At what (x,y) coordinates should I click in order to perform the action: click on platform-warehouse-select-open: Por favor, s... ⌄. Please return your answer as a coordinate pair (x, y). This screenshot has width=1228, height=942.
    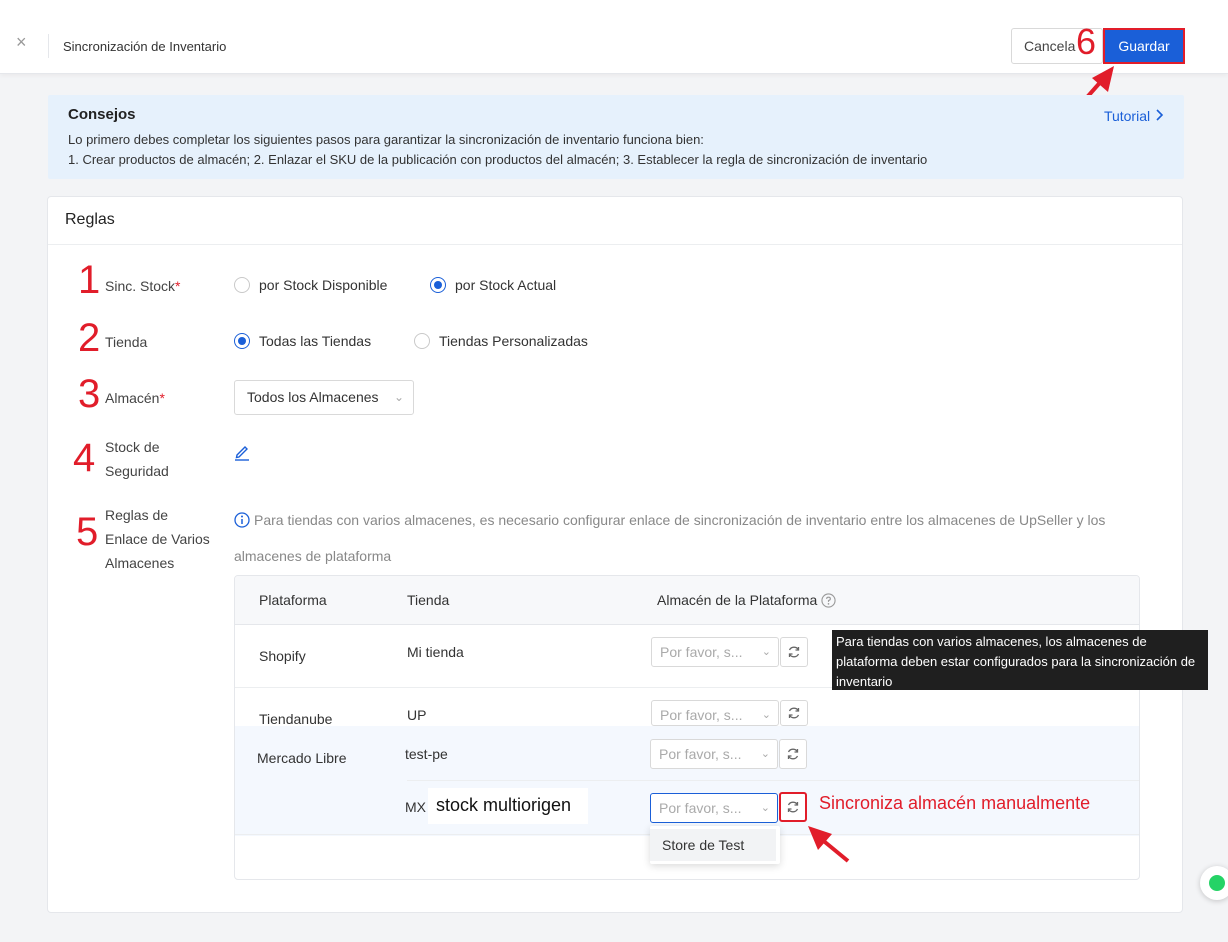
    Looking at the image, I should click on (714, 808).